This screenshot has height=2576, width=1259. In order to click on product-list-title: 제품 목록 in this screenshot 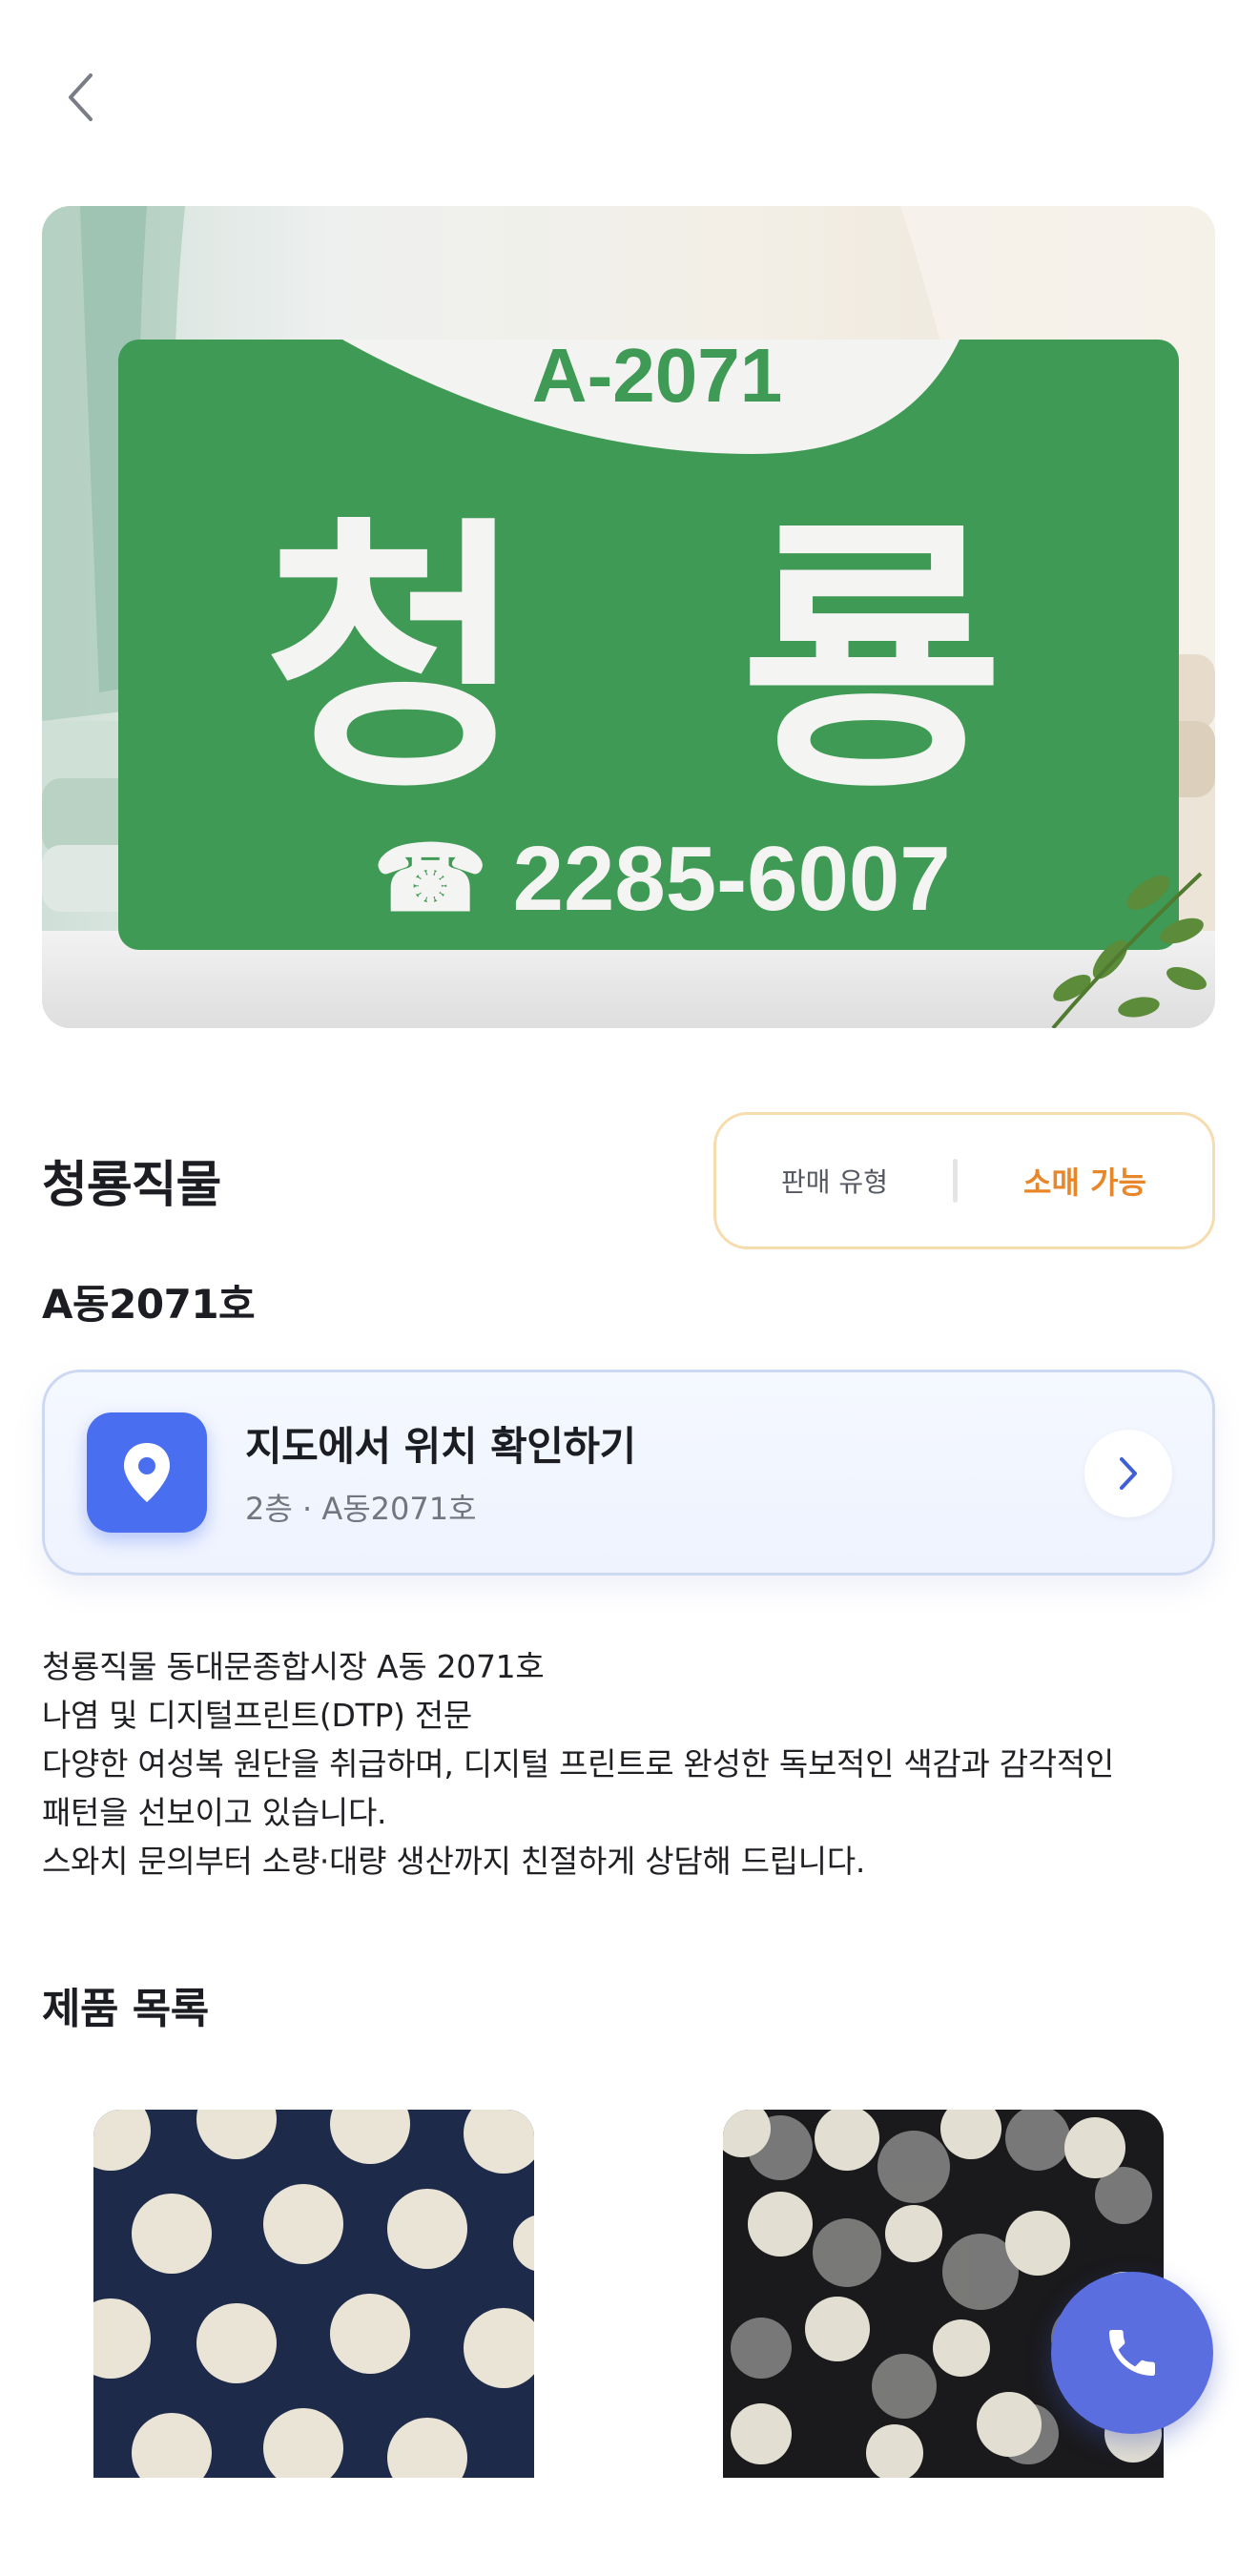, I will do `click(125, 2009)`.